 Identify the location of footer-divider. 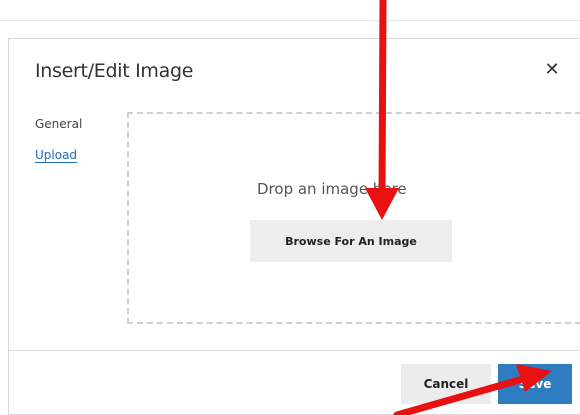
(294, 350).